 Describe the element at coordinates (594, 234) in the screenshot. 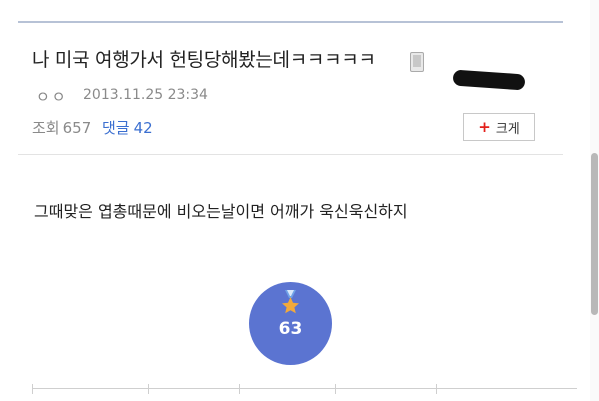

I see `scrollbar-thumb` at that location.